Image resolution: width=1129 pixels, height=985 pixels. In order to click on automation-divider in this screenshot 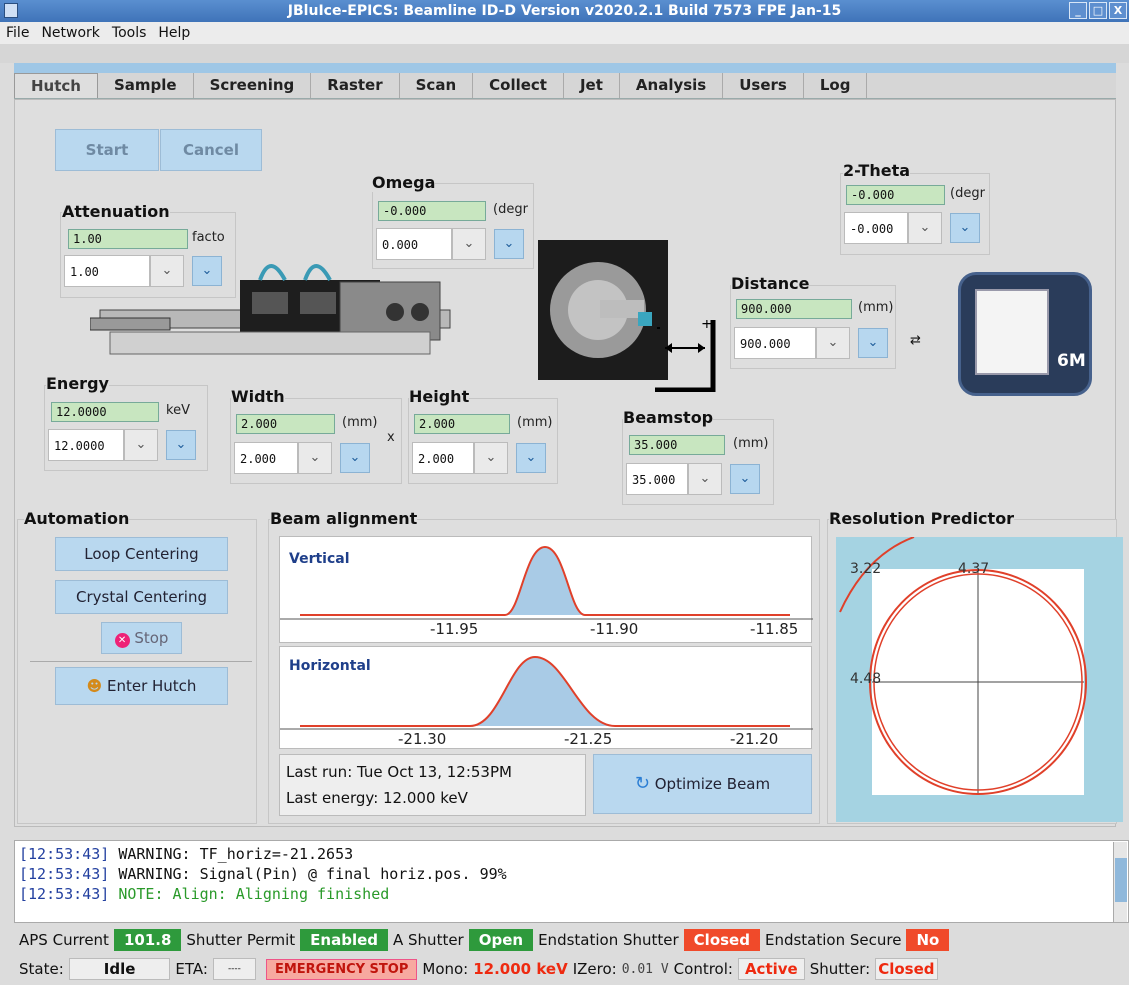, I will do `click(141, 661)`.